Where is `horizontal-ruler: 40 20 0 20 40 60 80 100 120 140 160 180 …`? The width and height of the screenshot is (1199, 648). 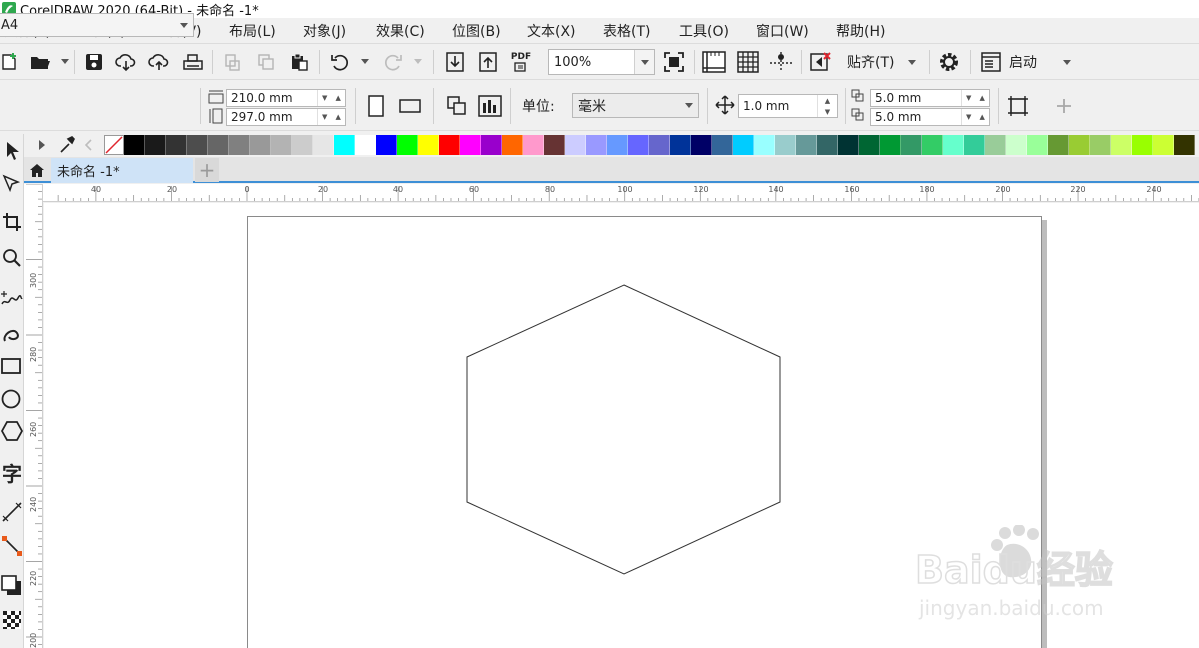 horizontal-ruler: 40 20 0 20 40 60 80 100 120 140 160 180 … is located at coordinates (621, 193).